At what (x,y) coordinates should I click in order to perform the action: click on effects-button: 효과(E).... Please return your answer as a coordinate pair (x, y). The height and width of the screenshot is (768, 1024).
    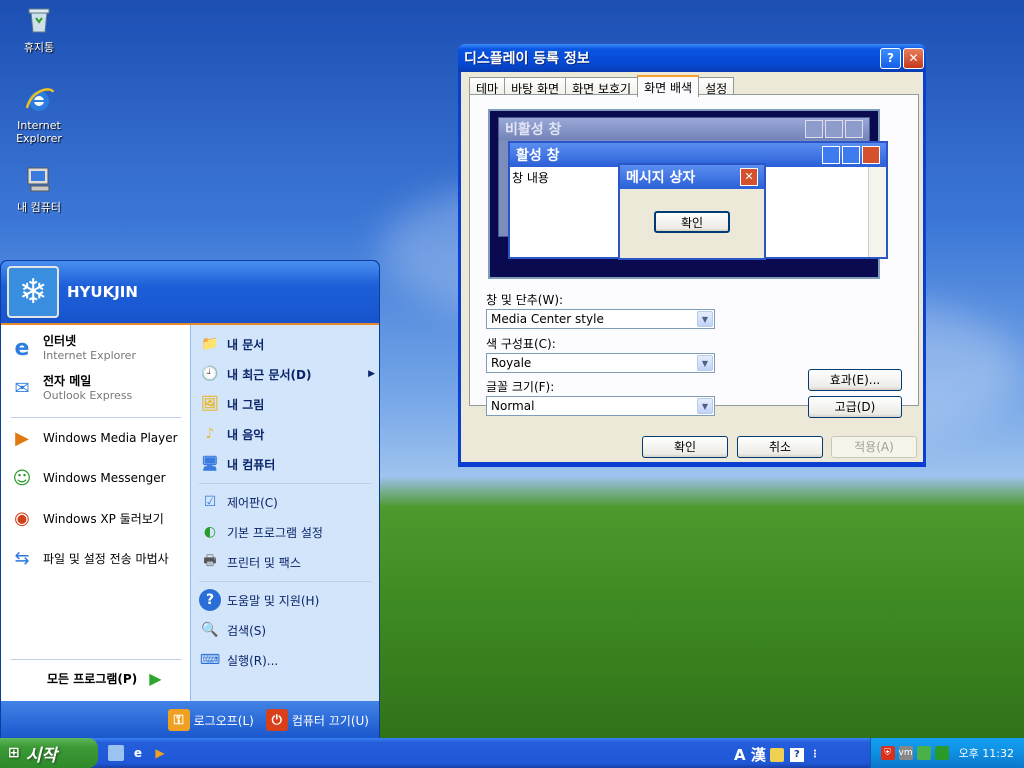
    Looking at the image, I should click on (855, 380).